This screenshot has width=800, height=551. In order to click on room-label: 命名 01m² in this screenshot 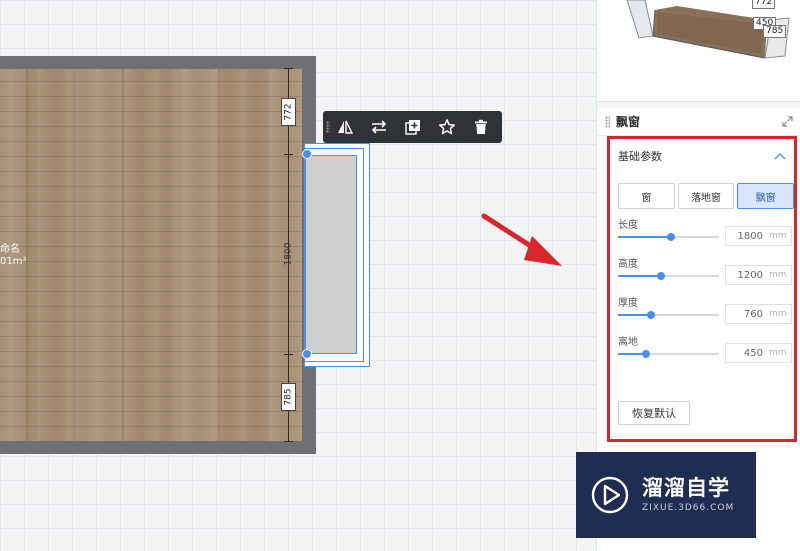, I will do `click(15, 256)`.